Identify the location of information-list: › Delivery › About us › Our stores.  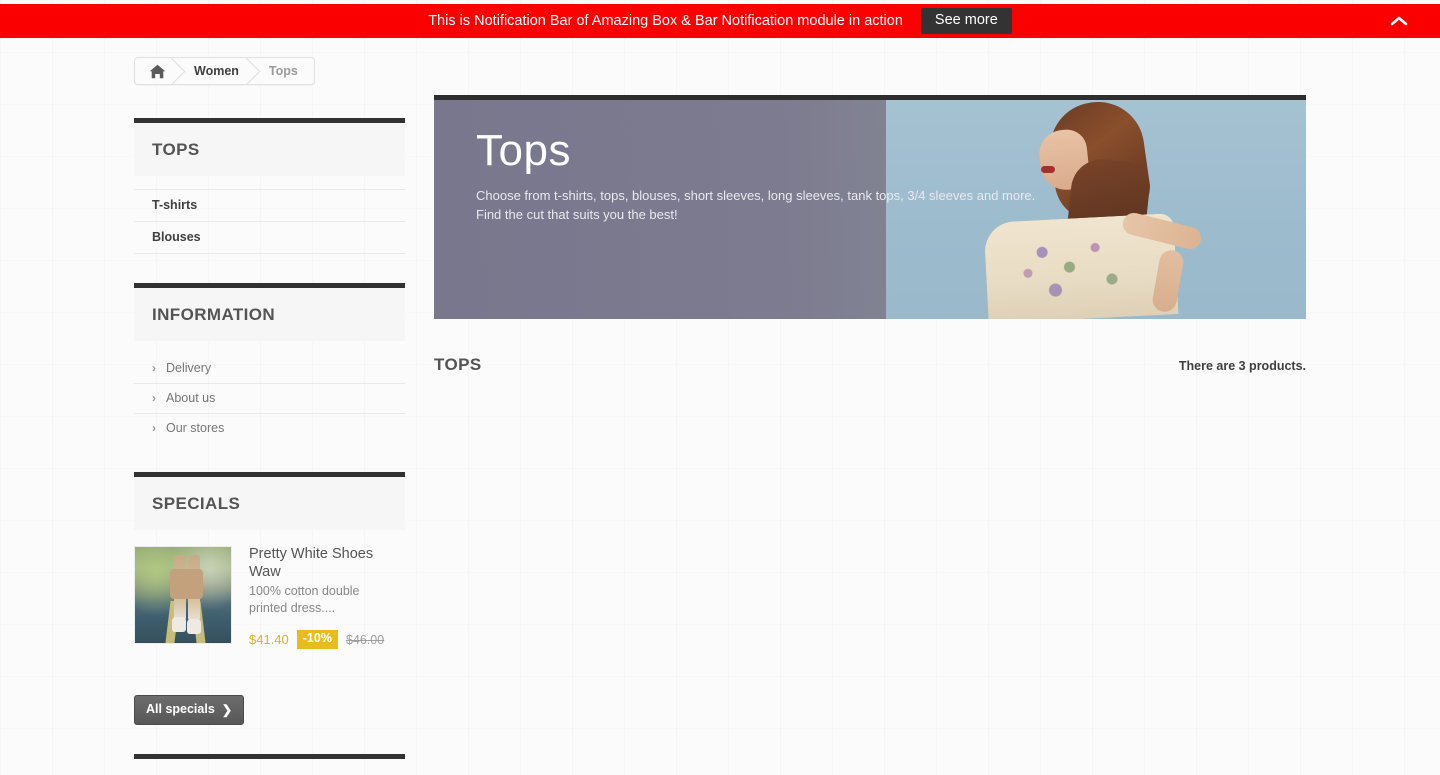
(269, 398).